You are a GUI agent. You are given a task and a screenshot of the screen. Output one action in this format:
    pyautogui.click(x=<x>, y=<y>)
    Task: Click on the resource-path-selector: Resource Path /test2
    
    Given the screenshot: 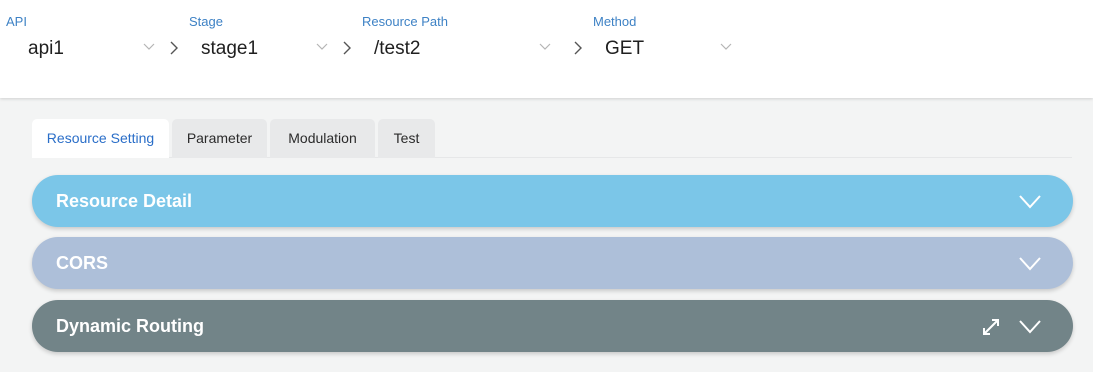 What is the action you would take?
    pyautogui.click(x=462, y=35)
    